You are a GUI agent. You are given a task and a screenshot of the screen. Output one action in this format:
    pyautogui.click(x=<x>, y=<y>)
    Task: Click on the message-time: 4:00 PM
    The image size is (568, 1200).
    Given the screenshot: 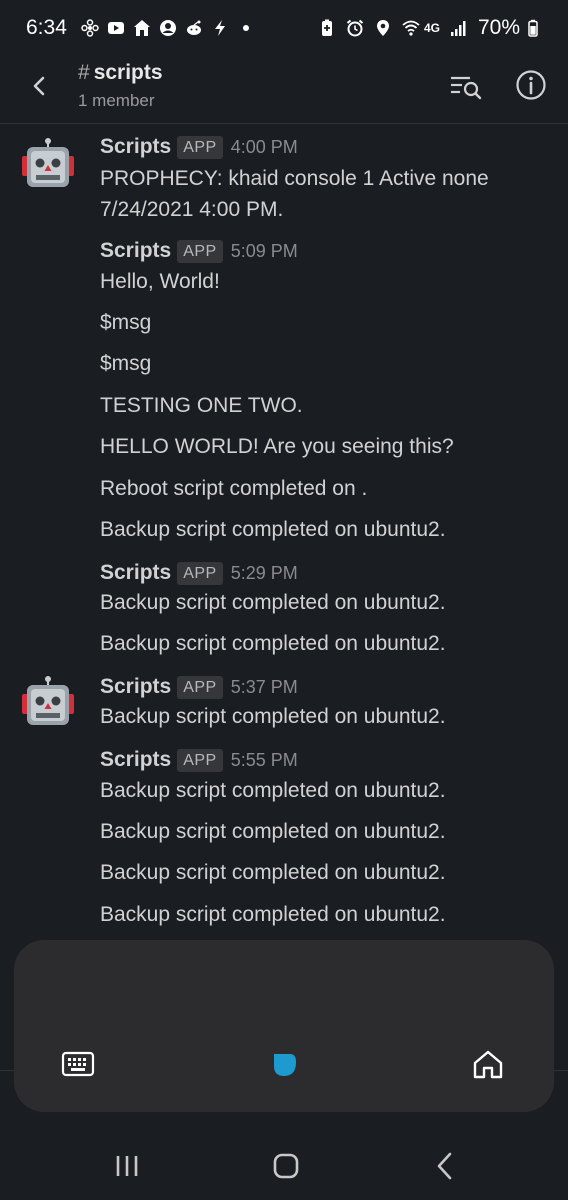 What is the action you would take?
    pyautogui.click(x=264, y=146)
    